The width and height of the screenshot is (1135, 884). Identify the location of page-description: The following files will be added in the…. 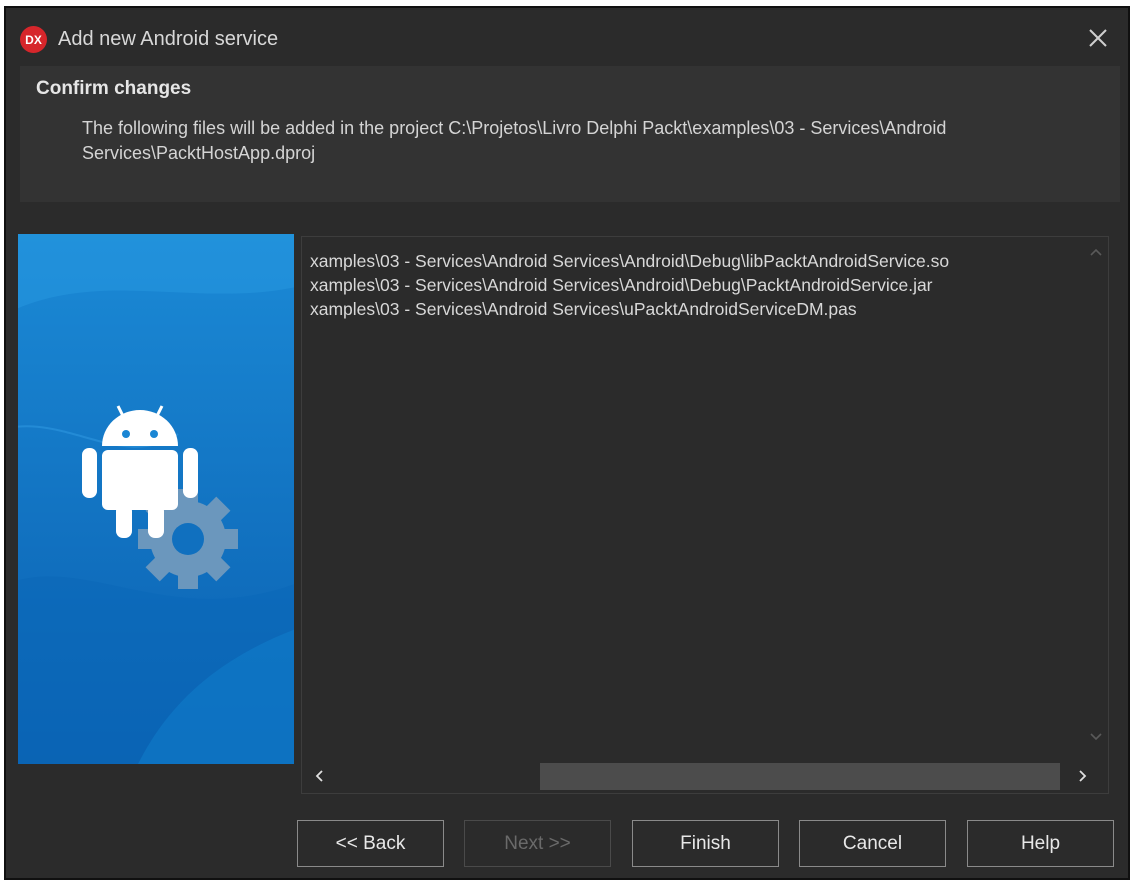
(514, 140).